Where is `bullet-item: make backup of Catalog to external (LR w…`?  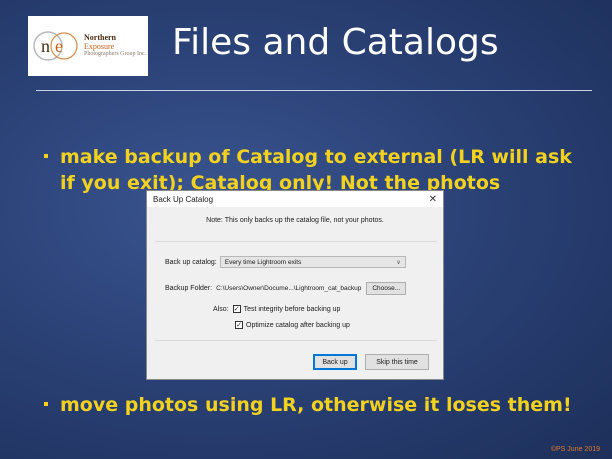
bullet-item: make backup of Catalog to external (LR w… is located at coordinates (317, 170).